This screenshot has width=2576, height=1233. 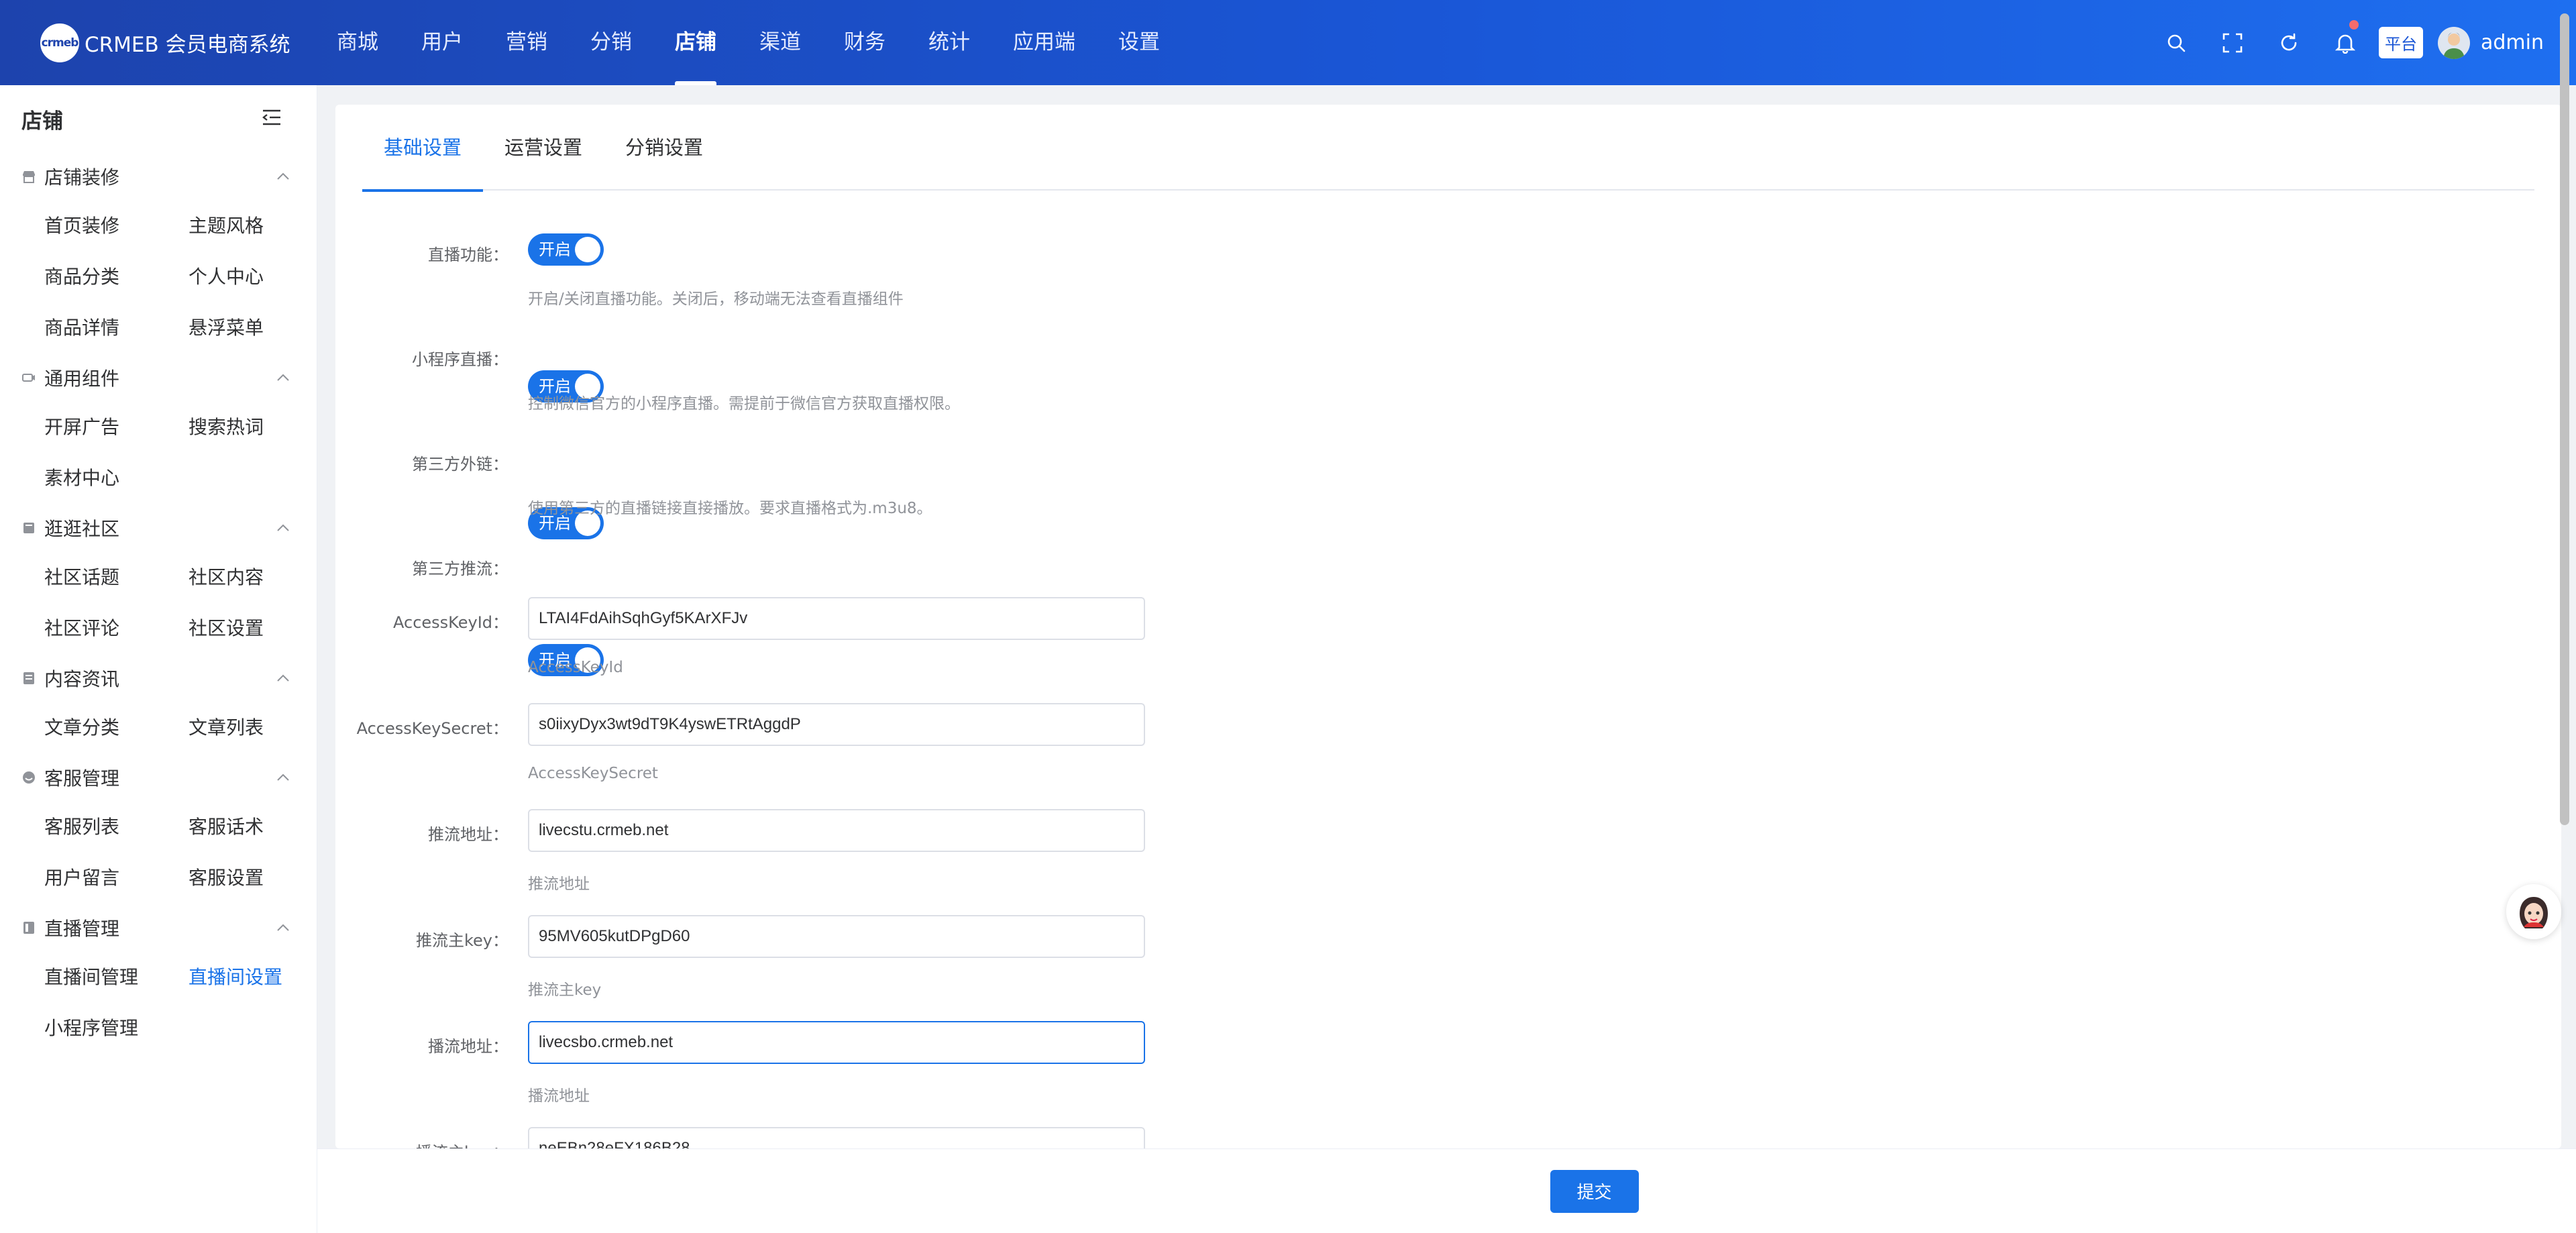 What do you see at coordinates (82, 779) in the screenshot?
I see `sidebar-group-label: 客服管理` at bounding box center [82, 779].